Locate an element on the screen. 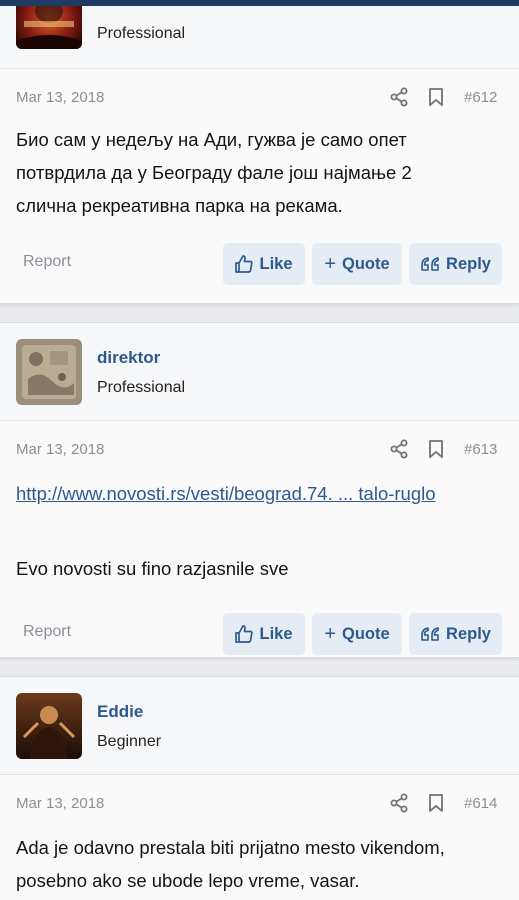 The image size is (519, 900). post-meta: Mar 13, 2018 #612 is located at coordinates (259, 94).